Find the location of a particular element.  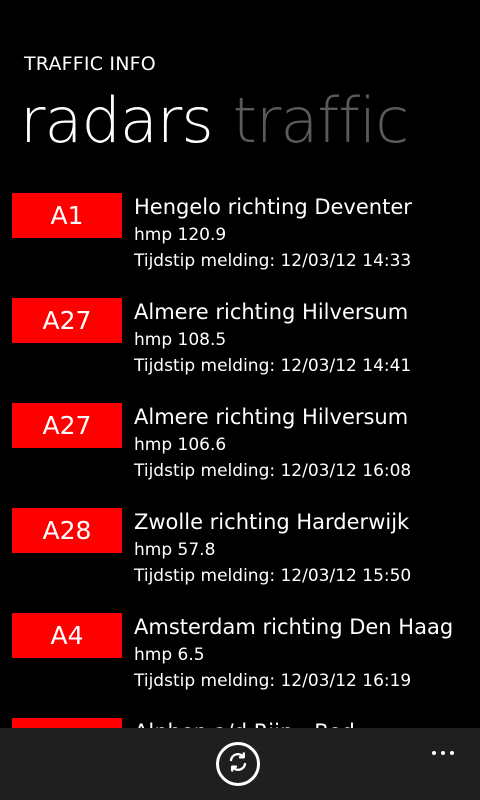

pivot-tab-radars: radars is located at coordinates (117, 120).